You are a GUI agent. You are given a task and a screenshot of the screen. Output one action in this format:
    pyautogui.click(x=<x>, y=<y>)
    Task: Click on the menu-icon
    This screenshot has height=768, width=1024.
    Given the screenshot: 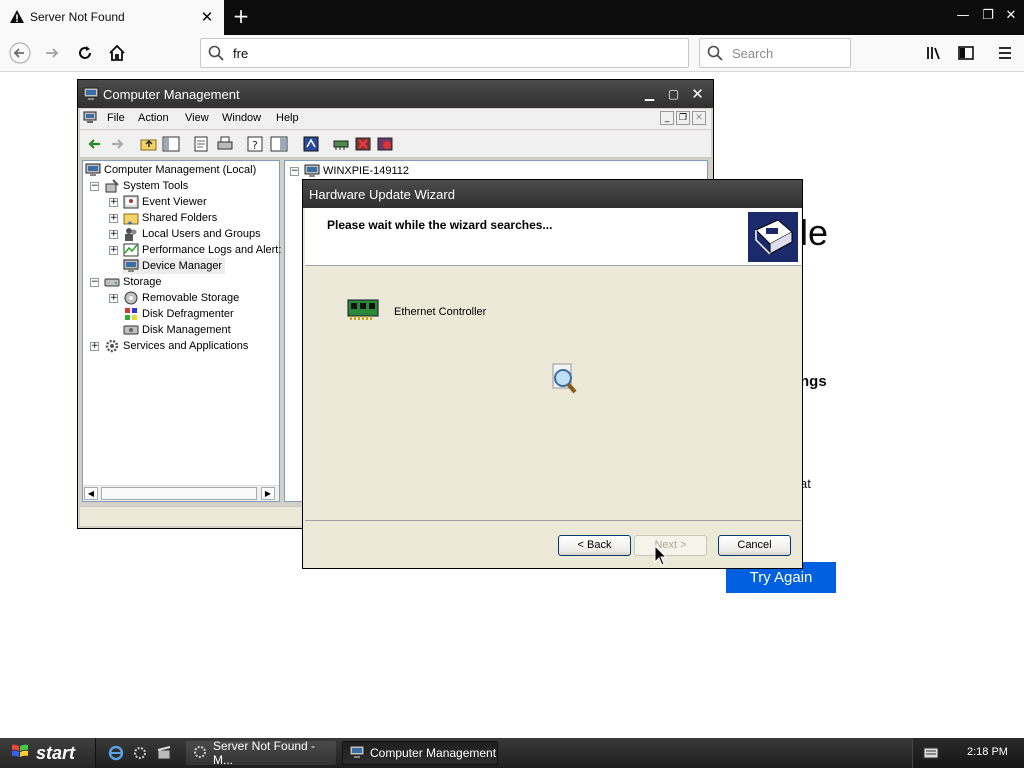 What is the action you would take?
    pyautogui.click(x=1005, y=53)
    